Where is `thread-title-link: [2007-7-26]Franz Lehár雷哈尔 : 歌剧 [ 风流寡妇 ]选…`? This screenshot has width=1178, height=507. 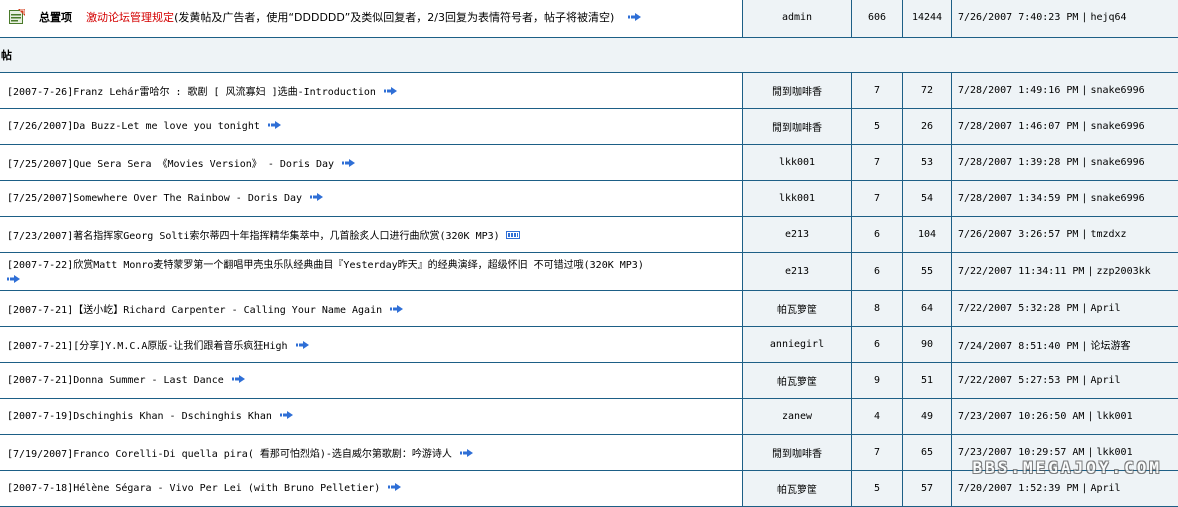
thread-title-link: [2007-7-26]Franz Lehár雷哈尔 : 歌剧 [ 风流寡妇 ]选… is located at coordinates (191, 92).